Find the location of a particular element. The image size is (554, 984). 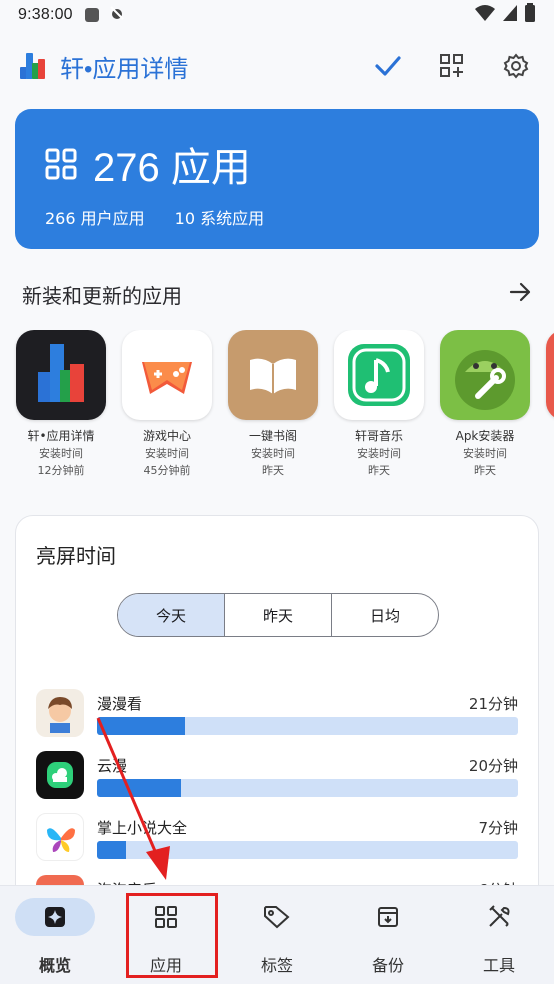

manman-app-icon is located at coordinates (60, 713).